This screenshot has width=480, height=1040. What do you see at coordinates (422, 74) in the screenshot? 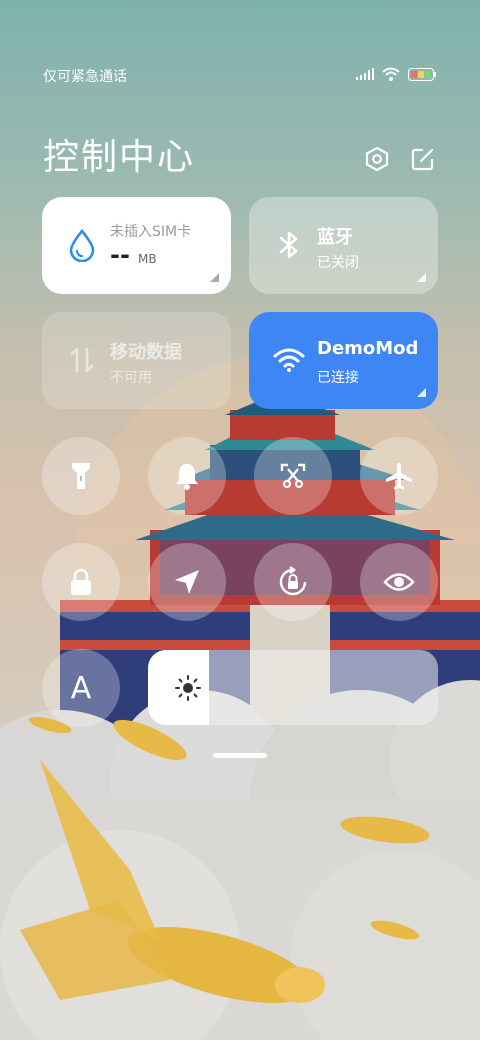
I see `battery-icon` at bounding box center [422, 74].